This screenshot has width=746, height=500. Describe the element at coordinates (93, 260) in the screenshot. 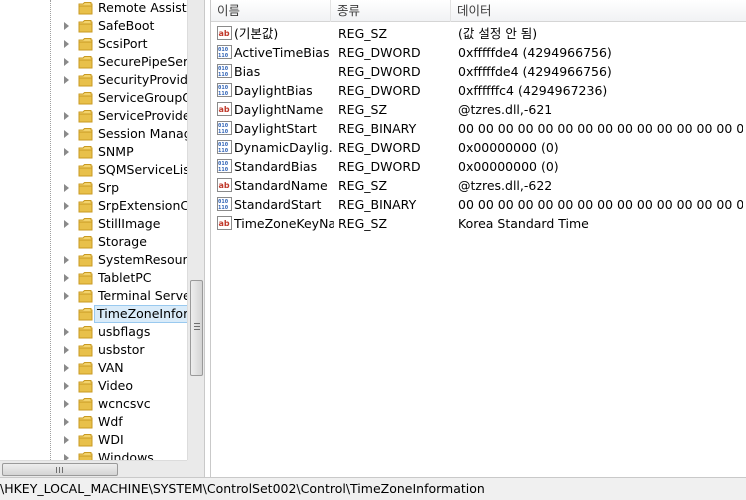

I see `tree-item: SystemResource` at that location.